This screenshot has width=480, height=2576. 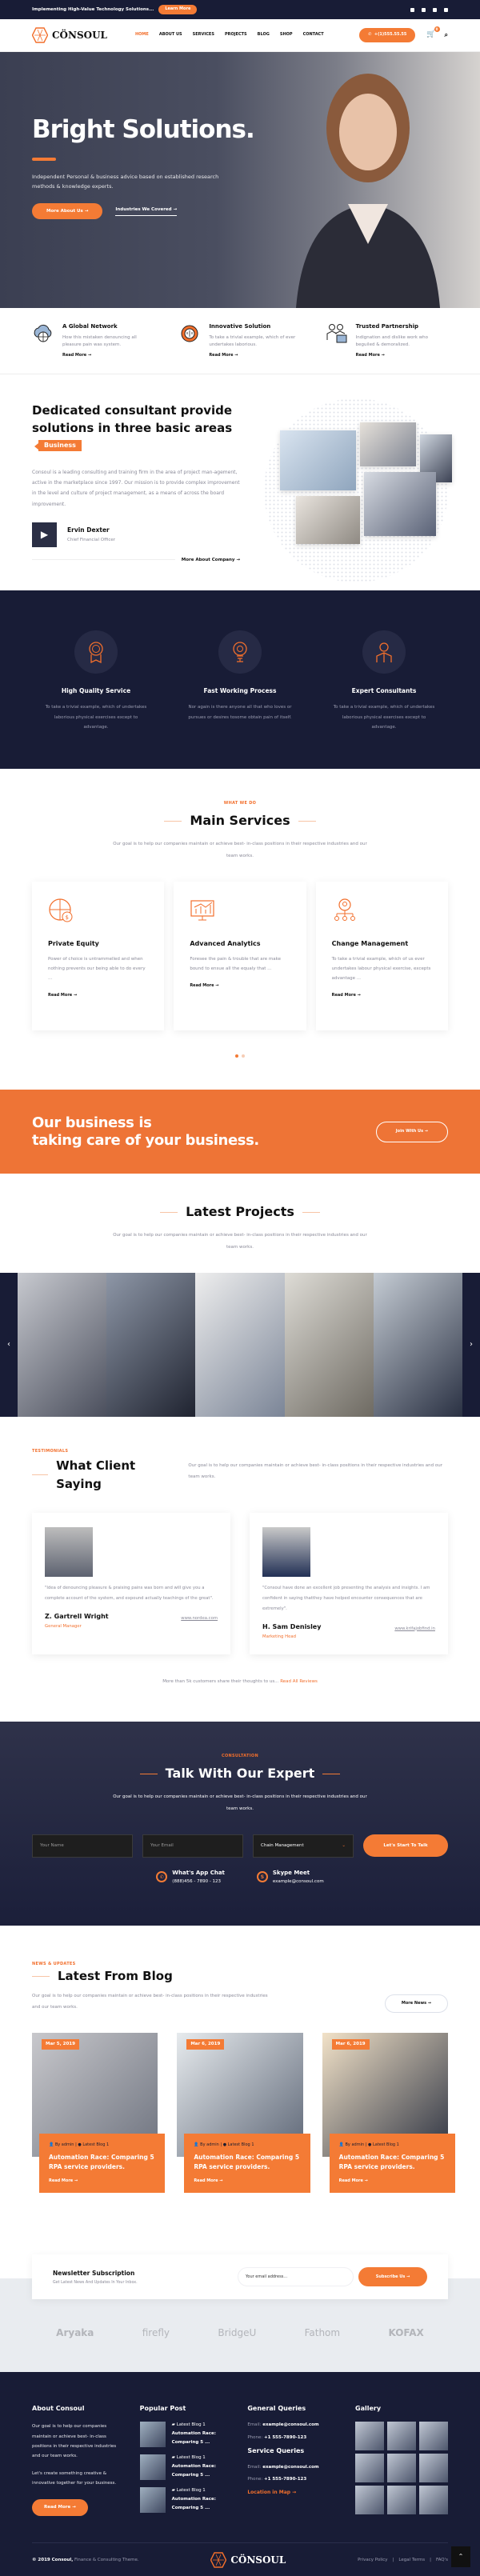 What do you see at coordinates (203, 35) in the screenshot?
I see `nav-services: SERVICES` at bounding box center [203, 35].